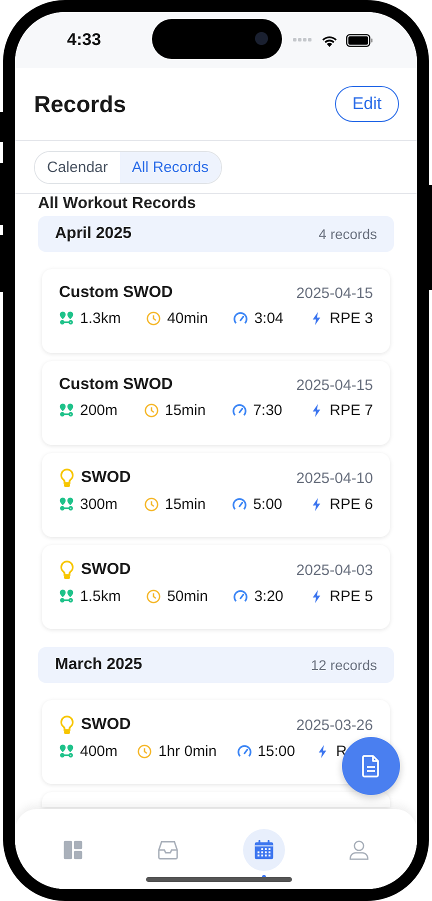 This screenshot has height=901, width=432. I want to click on calendar-icon, so click(263, 850).